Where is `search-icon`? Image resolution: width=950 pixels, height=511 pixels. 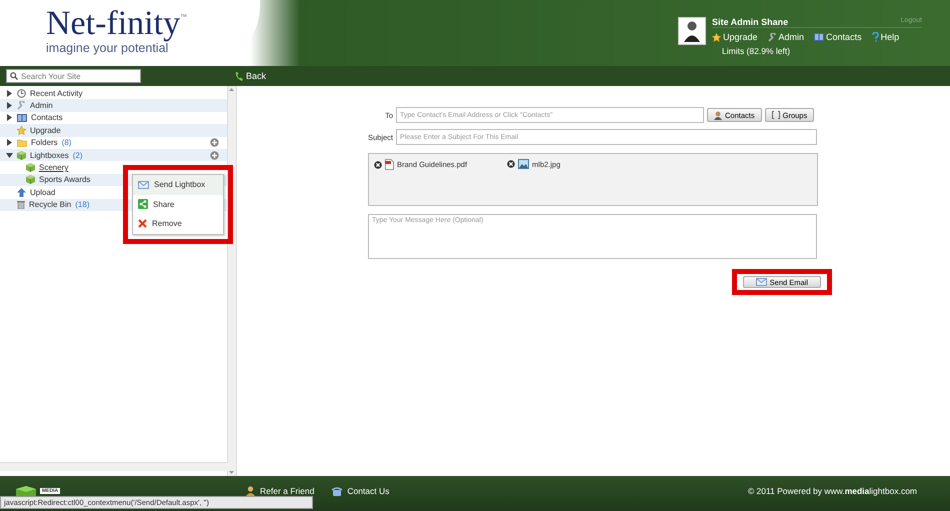
search-icon is located at coordinates (14, 76).